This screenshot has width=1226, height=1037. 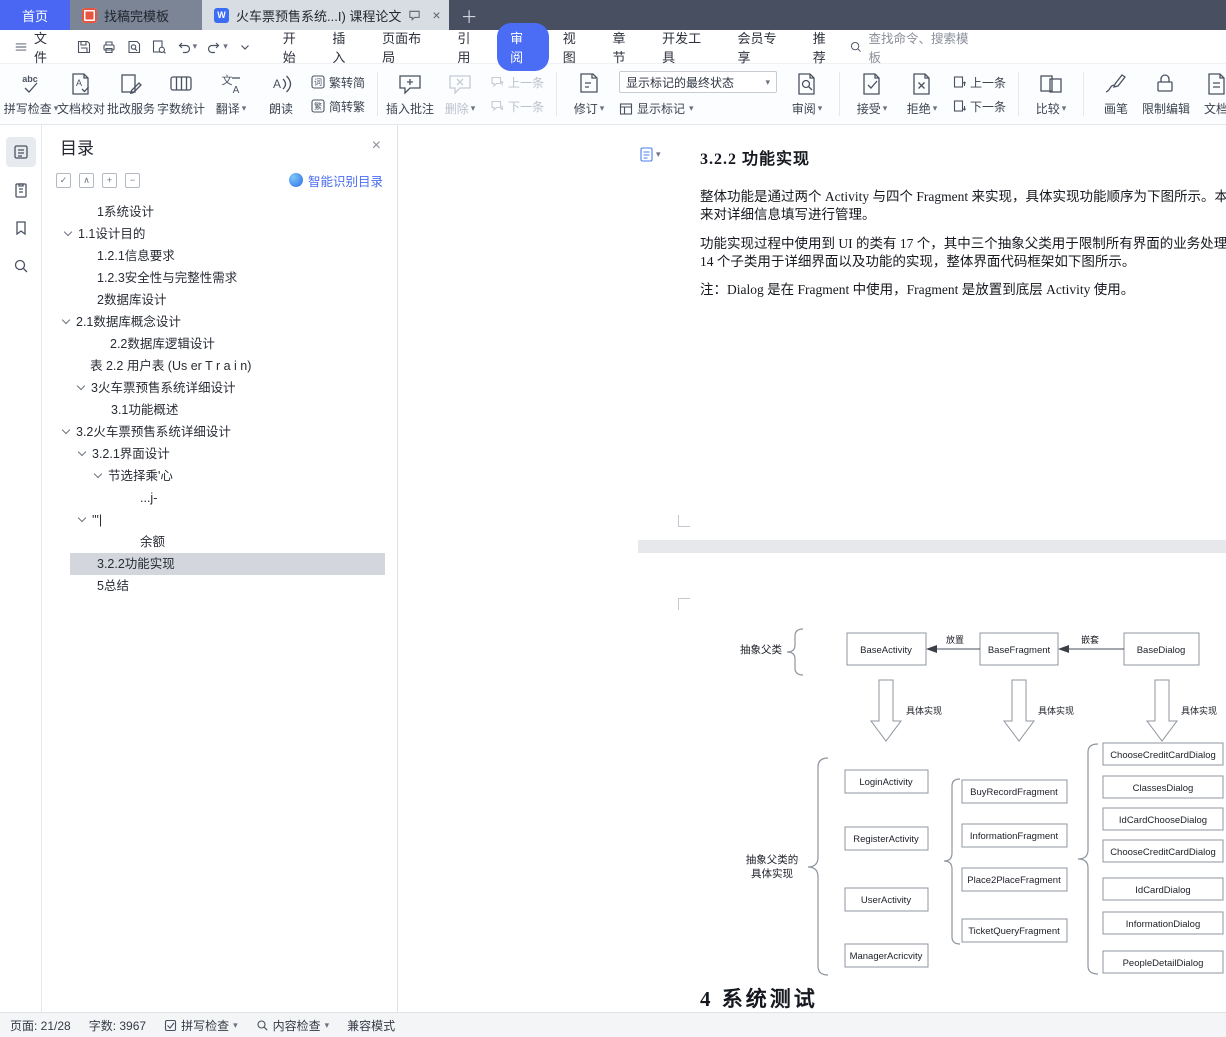 What do you see at coordinates (338, 82) in the screenshot?
I see `trad-to-simp-button: 词 繁转简` at bounding box center [338, 82].